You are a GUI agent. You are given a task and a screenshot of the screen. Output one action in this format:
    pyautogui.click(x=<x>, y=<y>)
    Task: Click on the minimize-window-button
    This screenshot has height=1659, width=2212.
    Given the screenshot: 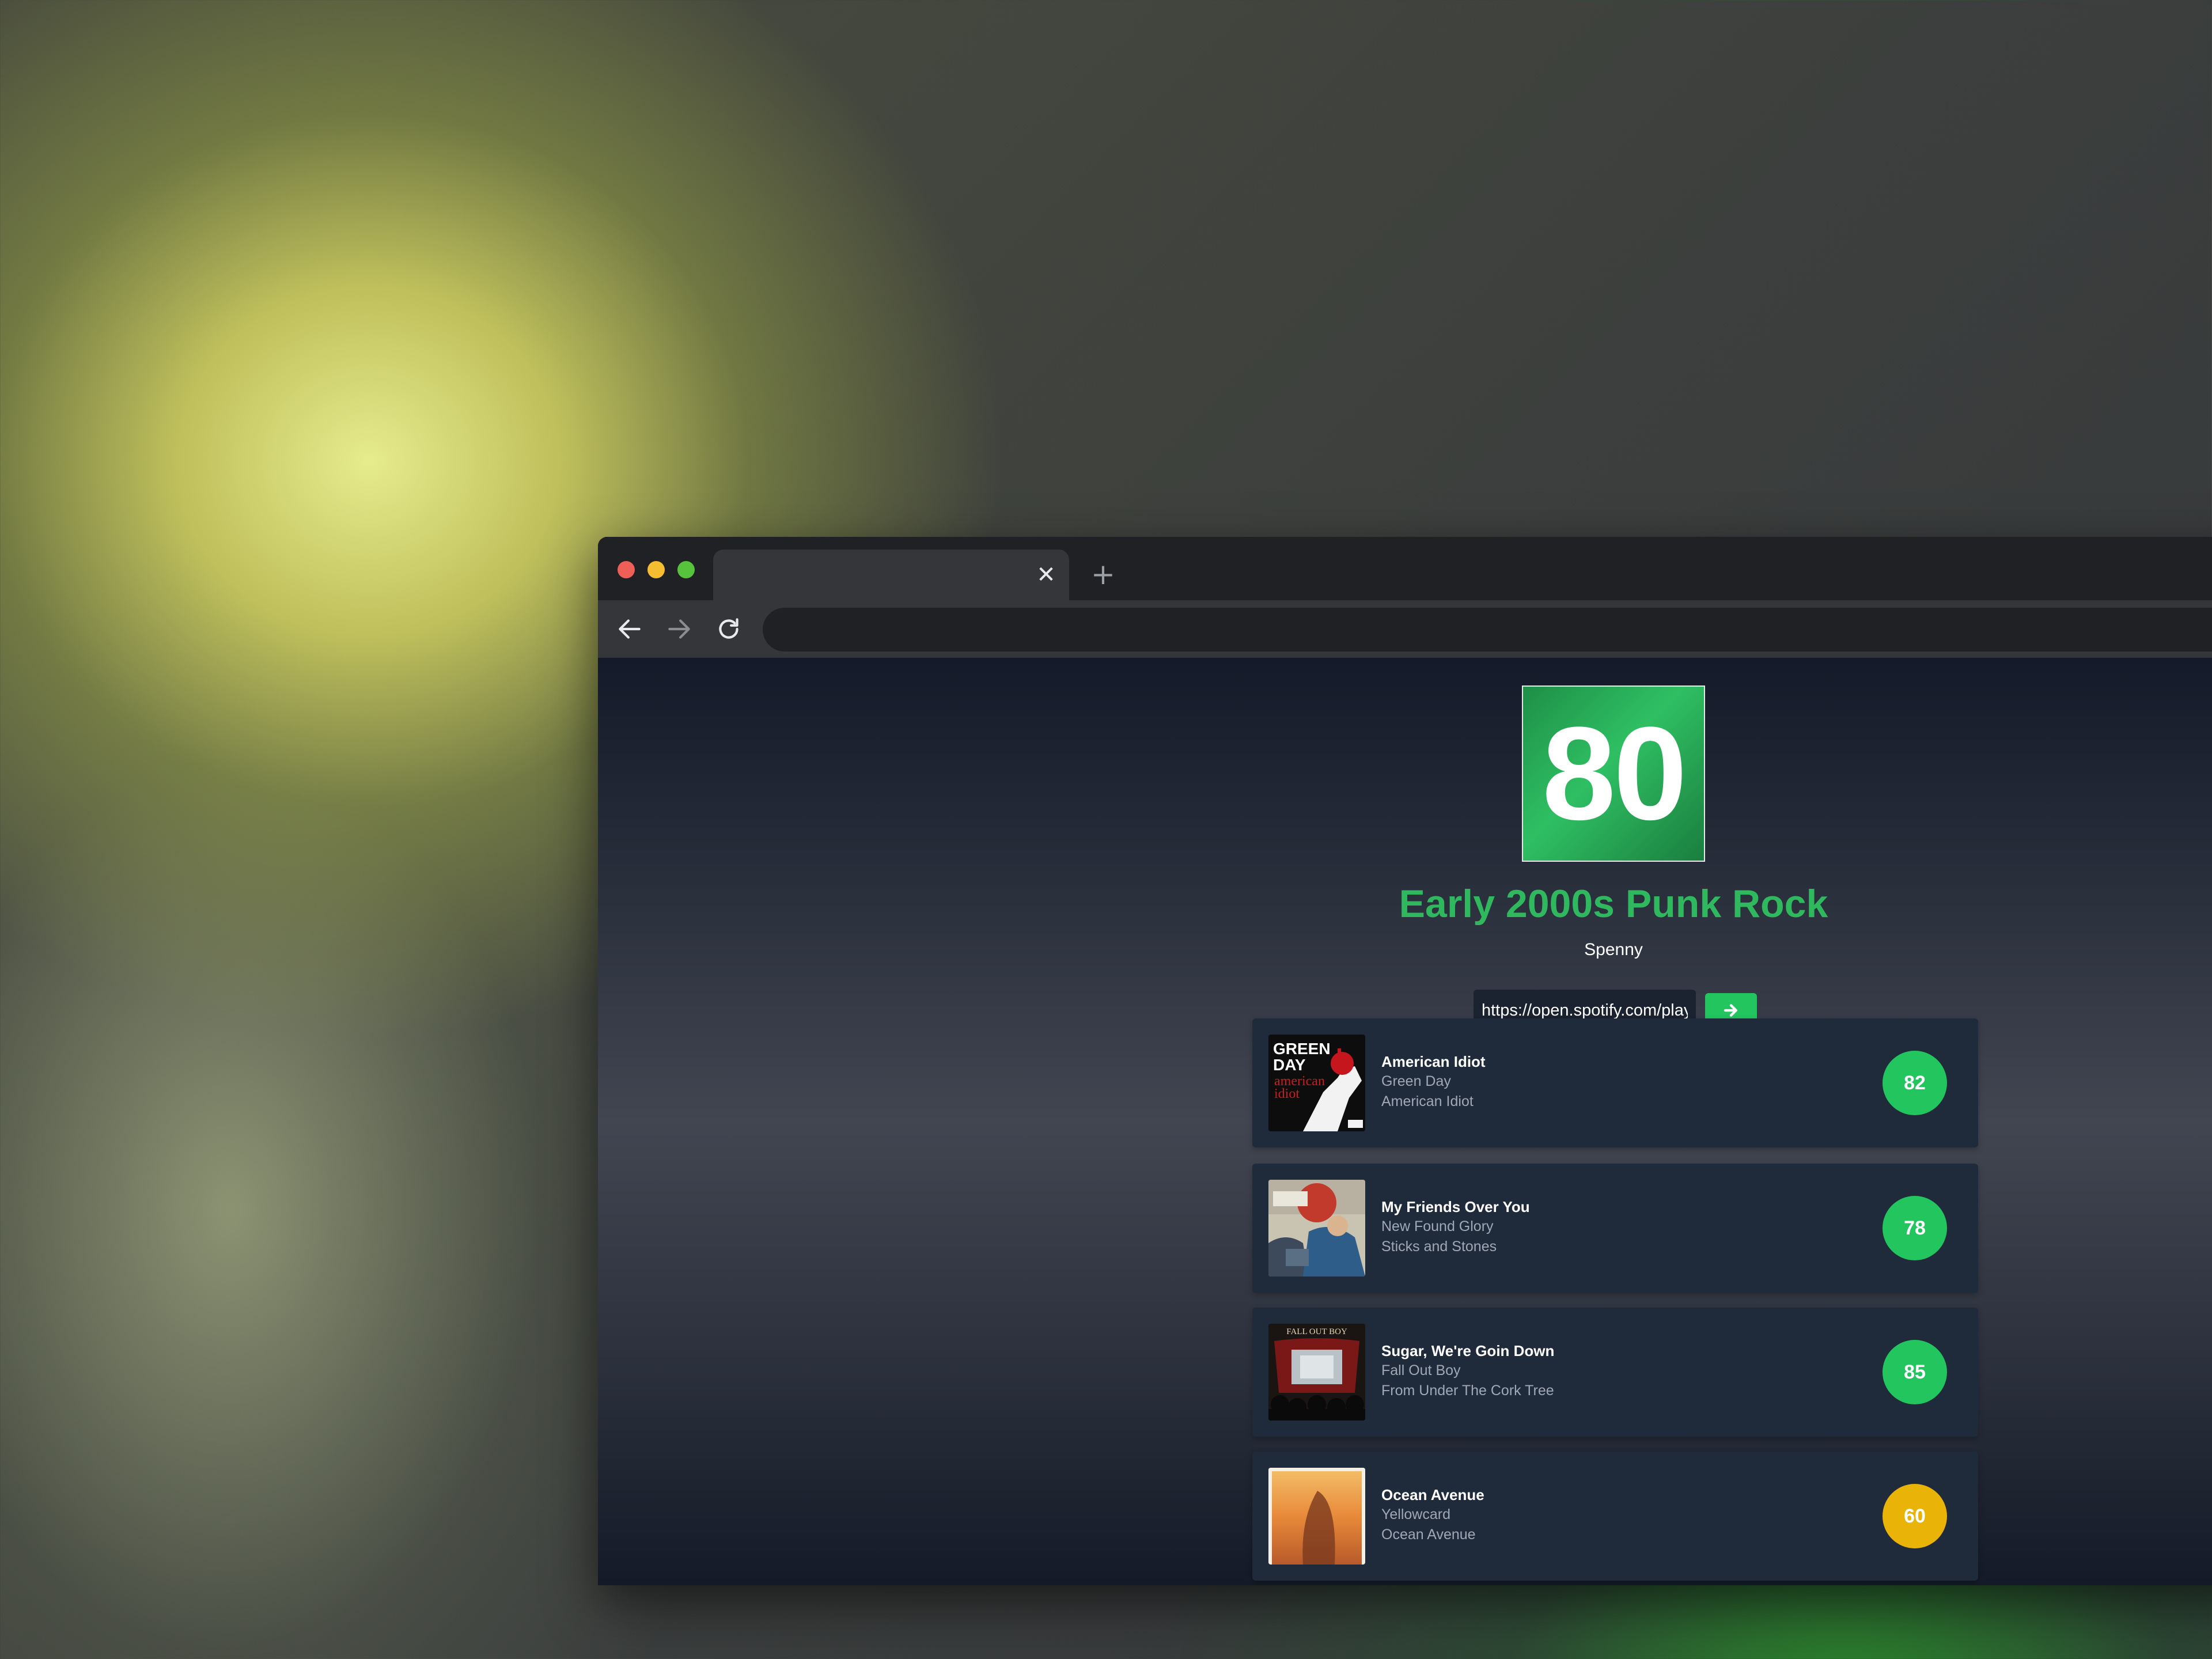 What is the action you would take?
    pyautogui.click(x=656, y=569)
    